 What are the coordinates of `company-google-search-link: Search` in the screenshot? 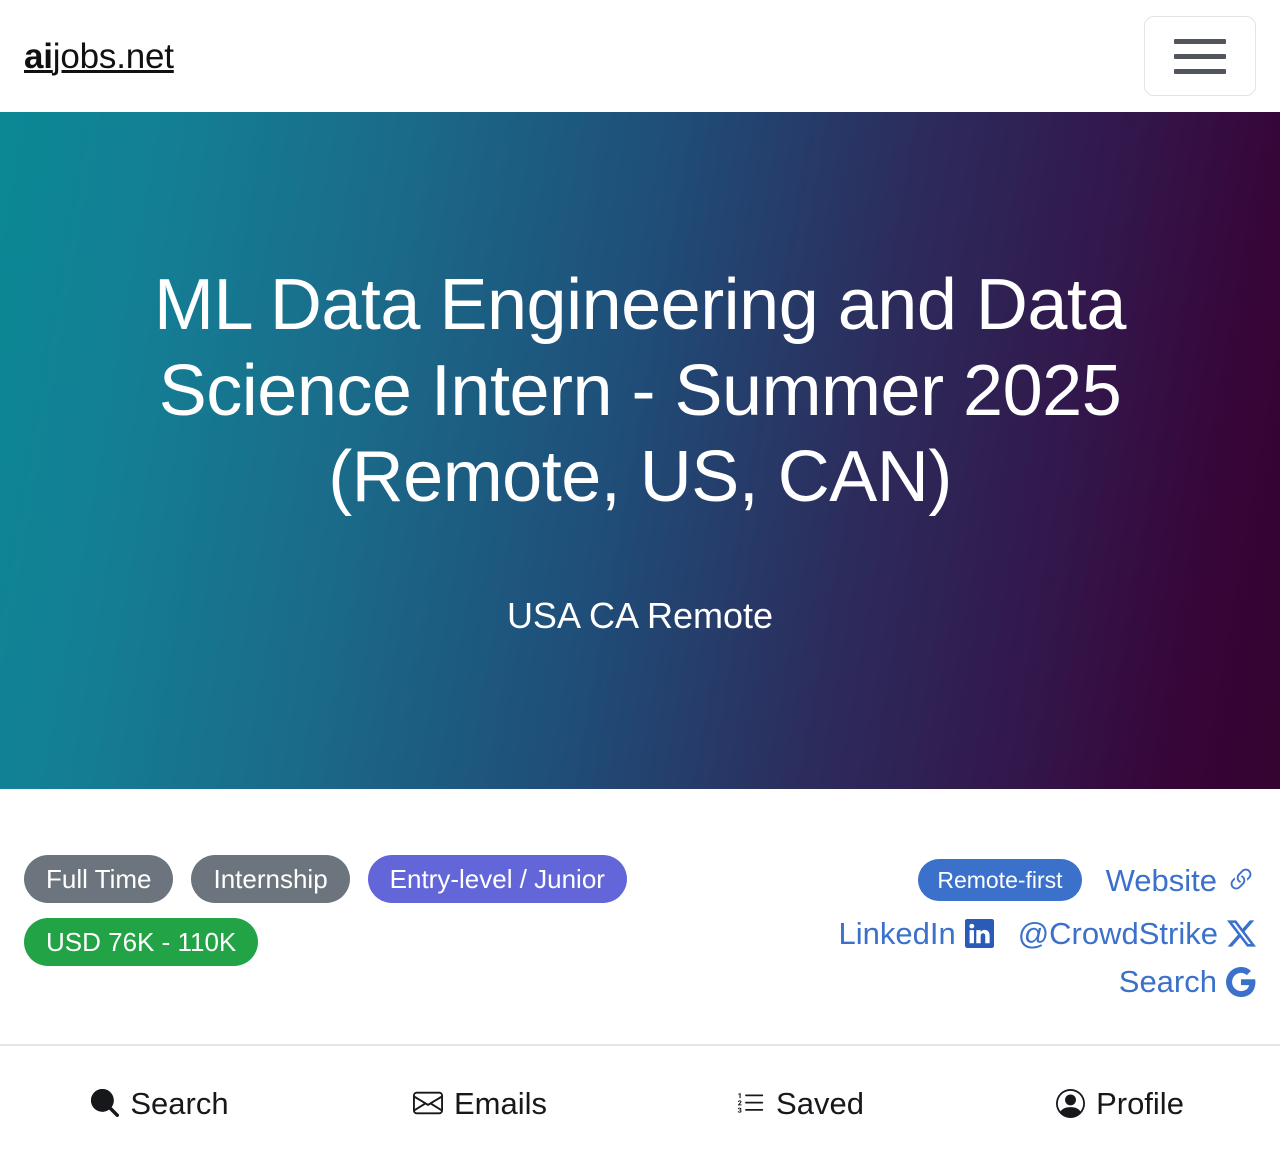 It's located at (1187, 981).